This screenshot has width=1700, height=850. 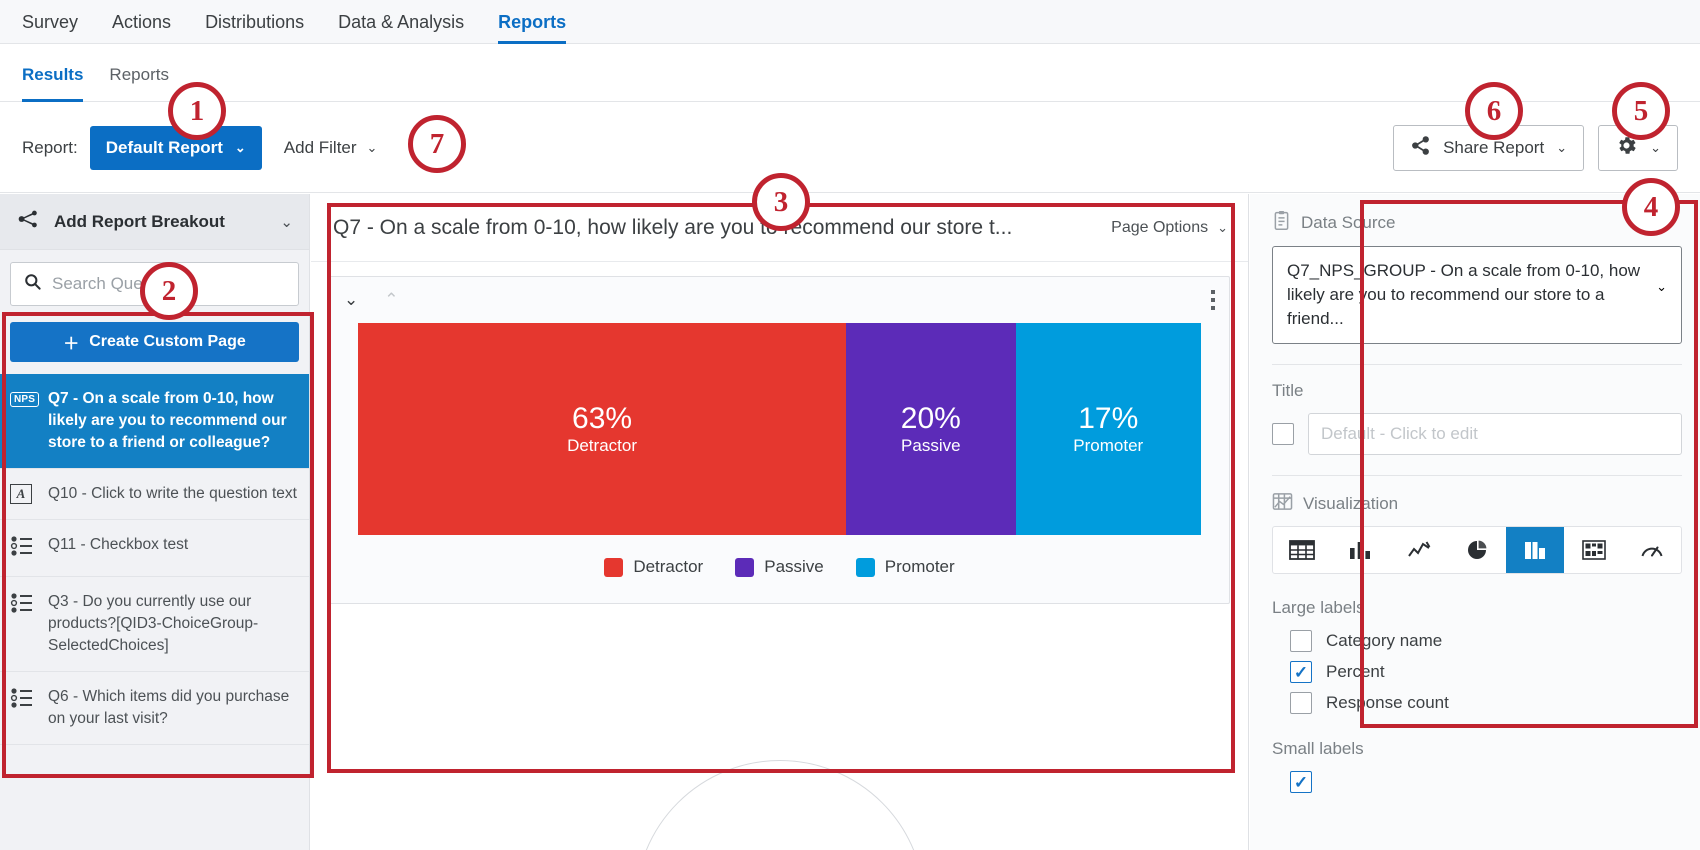 What do you see at coordinates (602, 419) in the screenshot?
I see `segment-percent: 63%` at bounding box center [602, 419].